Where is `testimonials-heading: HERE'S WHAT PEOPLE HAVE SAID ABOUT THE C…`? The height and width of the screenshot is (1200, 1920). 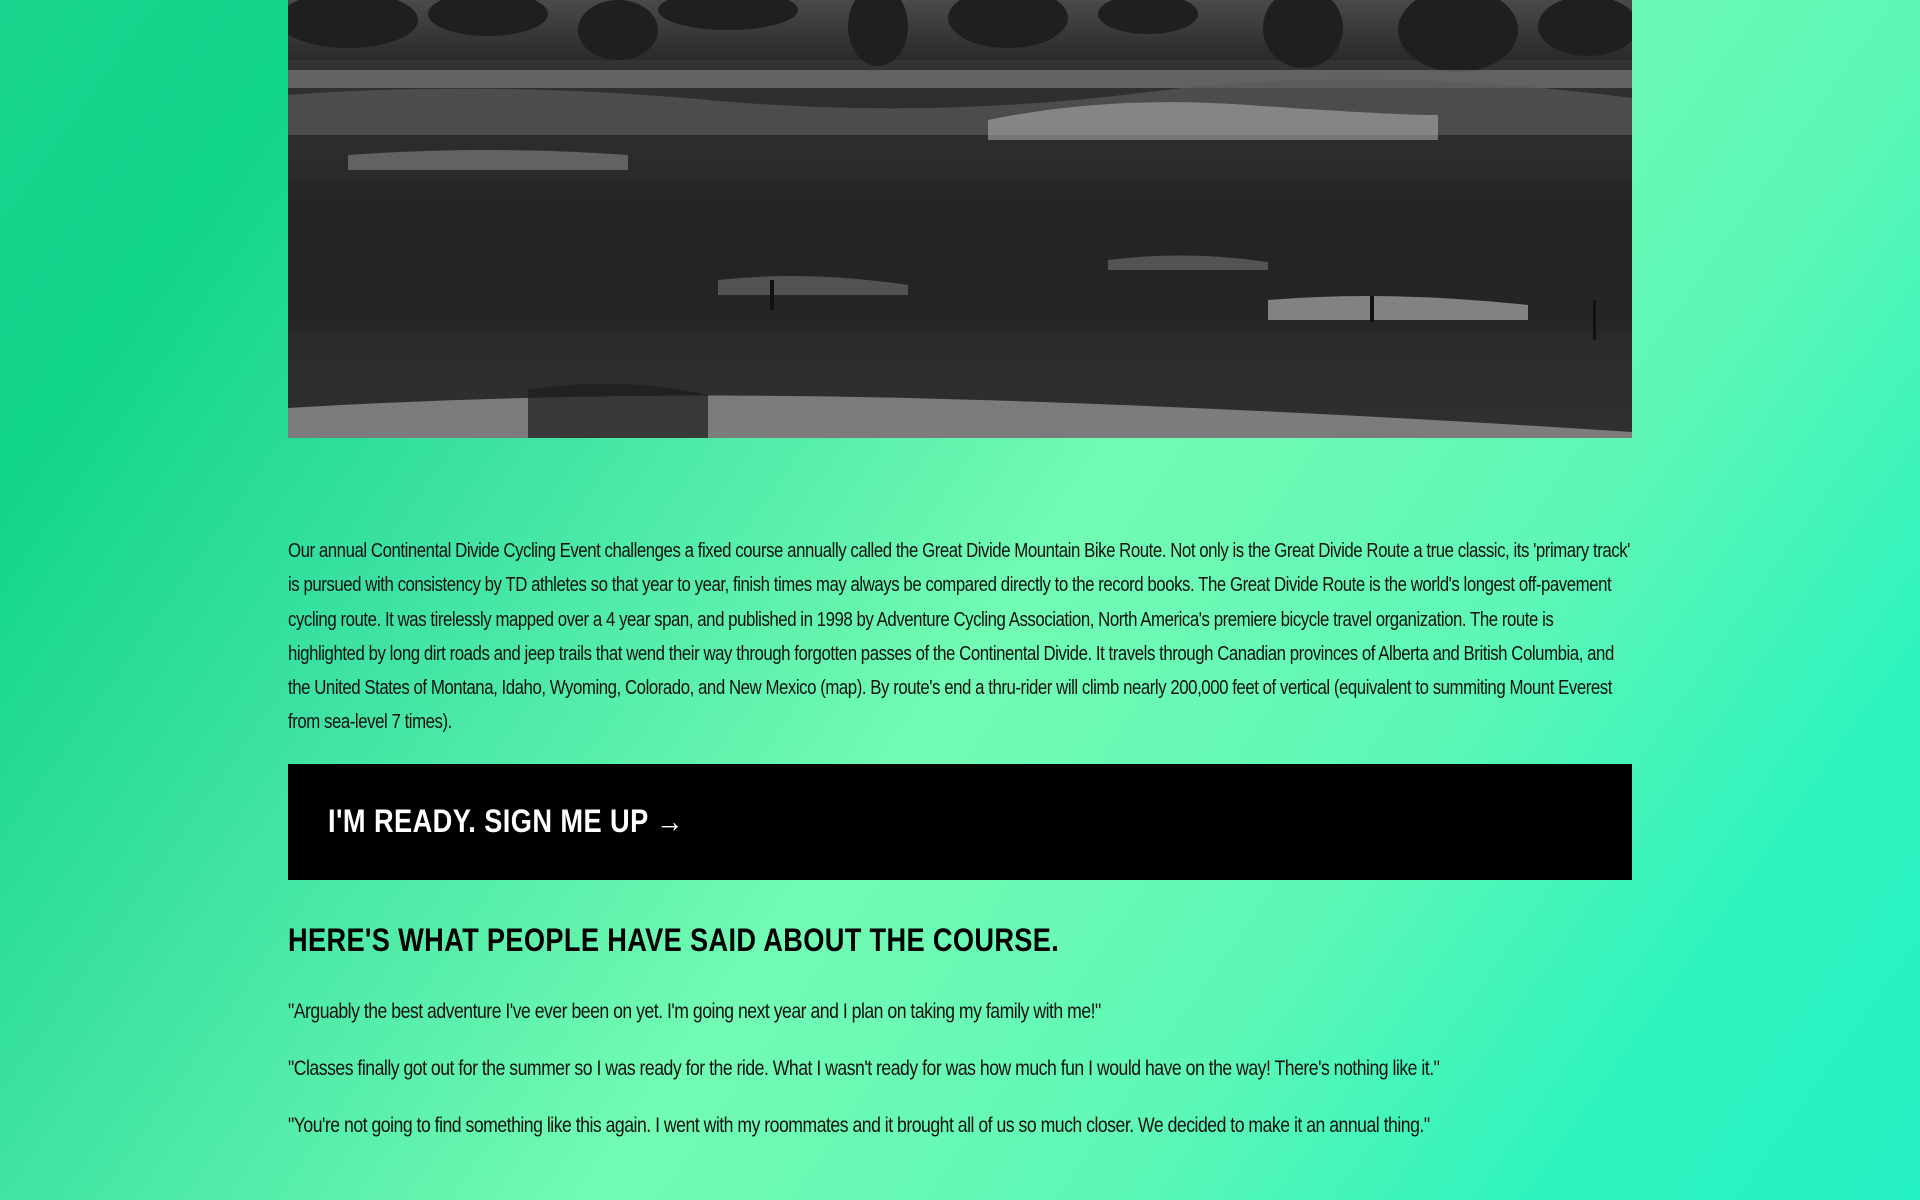 testimonials-heading: HERE'S WHAT PEOPLE HAVE SAID ABOUT THE C… is located at coordinates (674, 939).